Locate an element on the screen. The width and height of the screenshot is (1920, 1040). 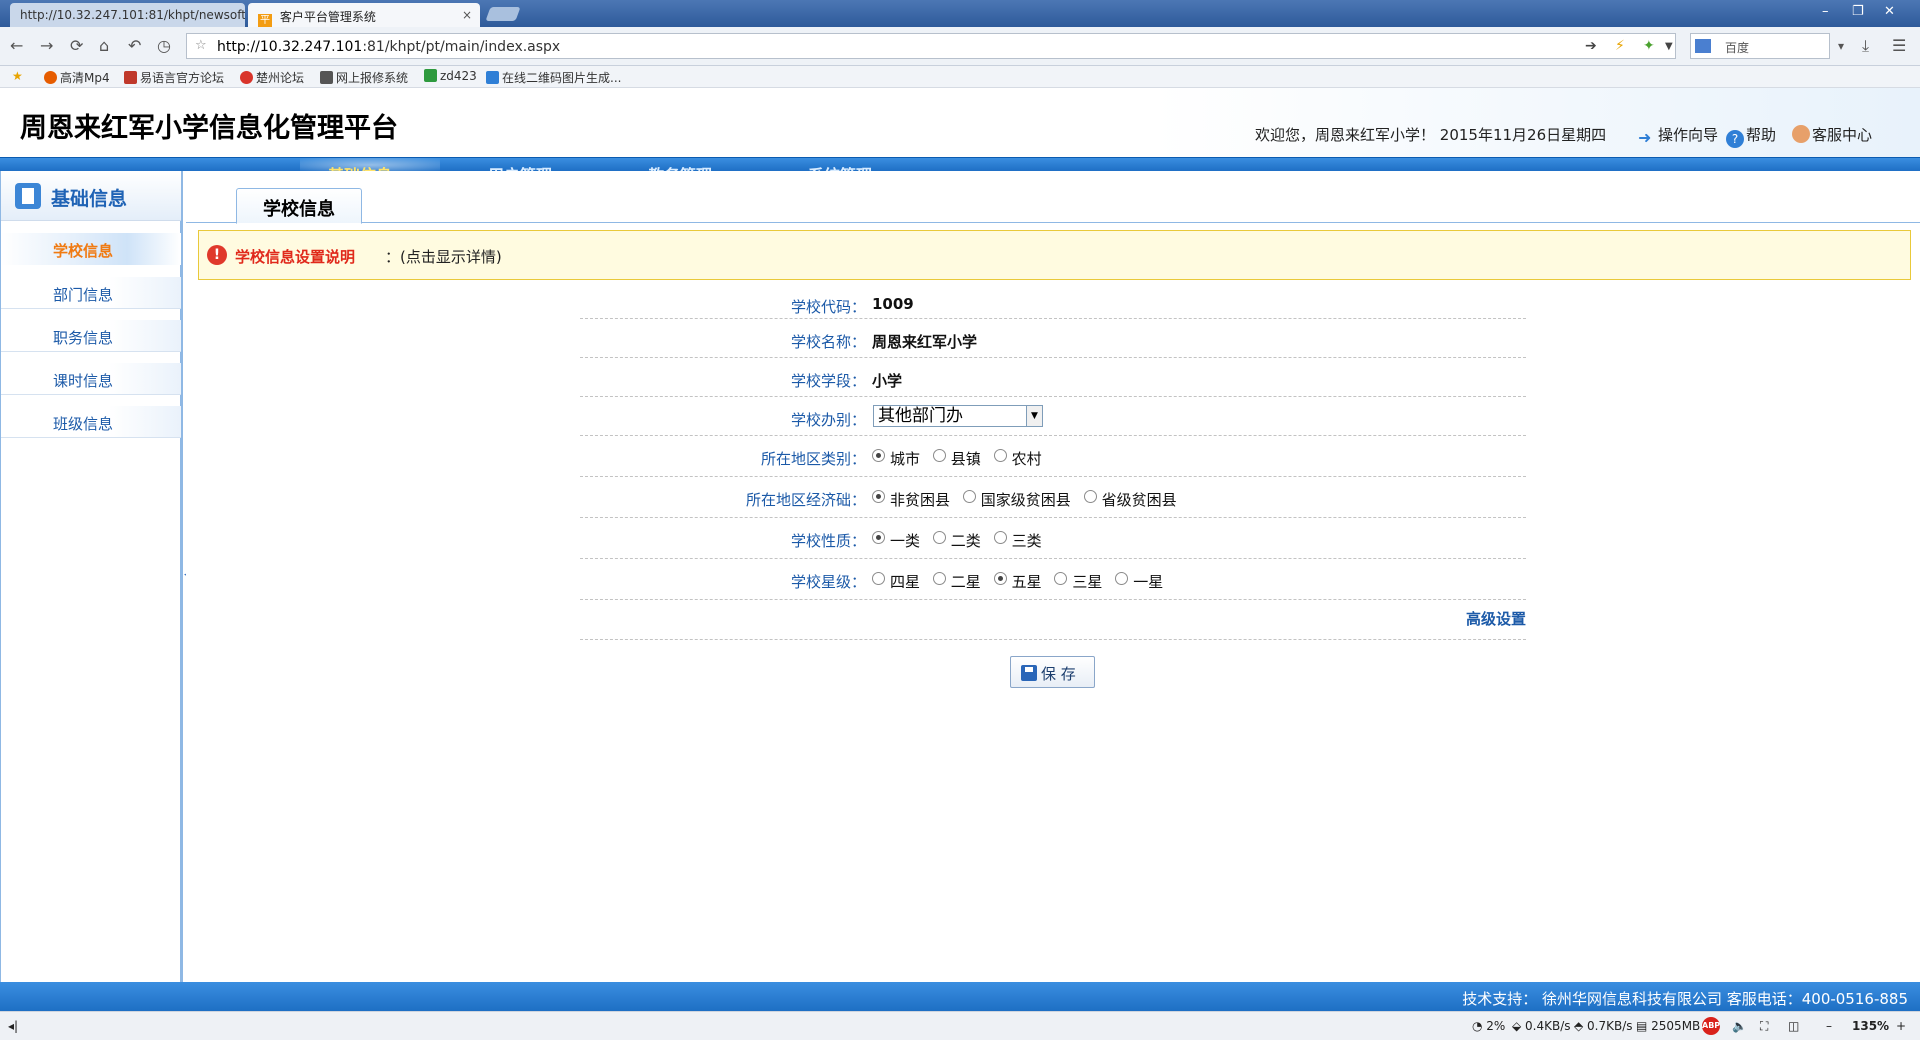
split-view-icon: ◫ is located at coordinates (1793, 1026).